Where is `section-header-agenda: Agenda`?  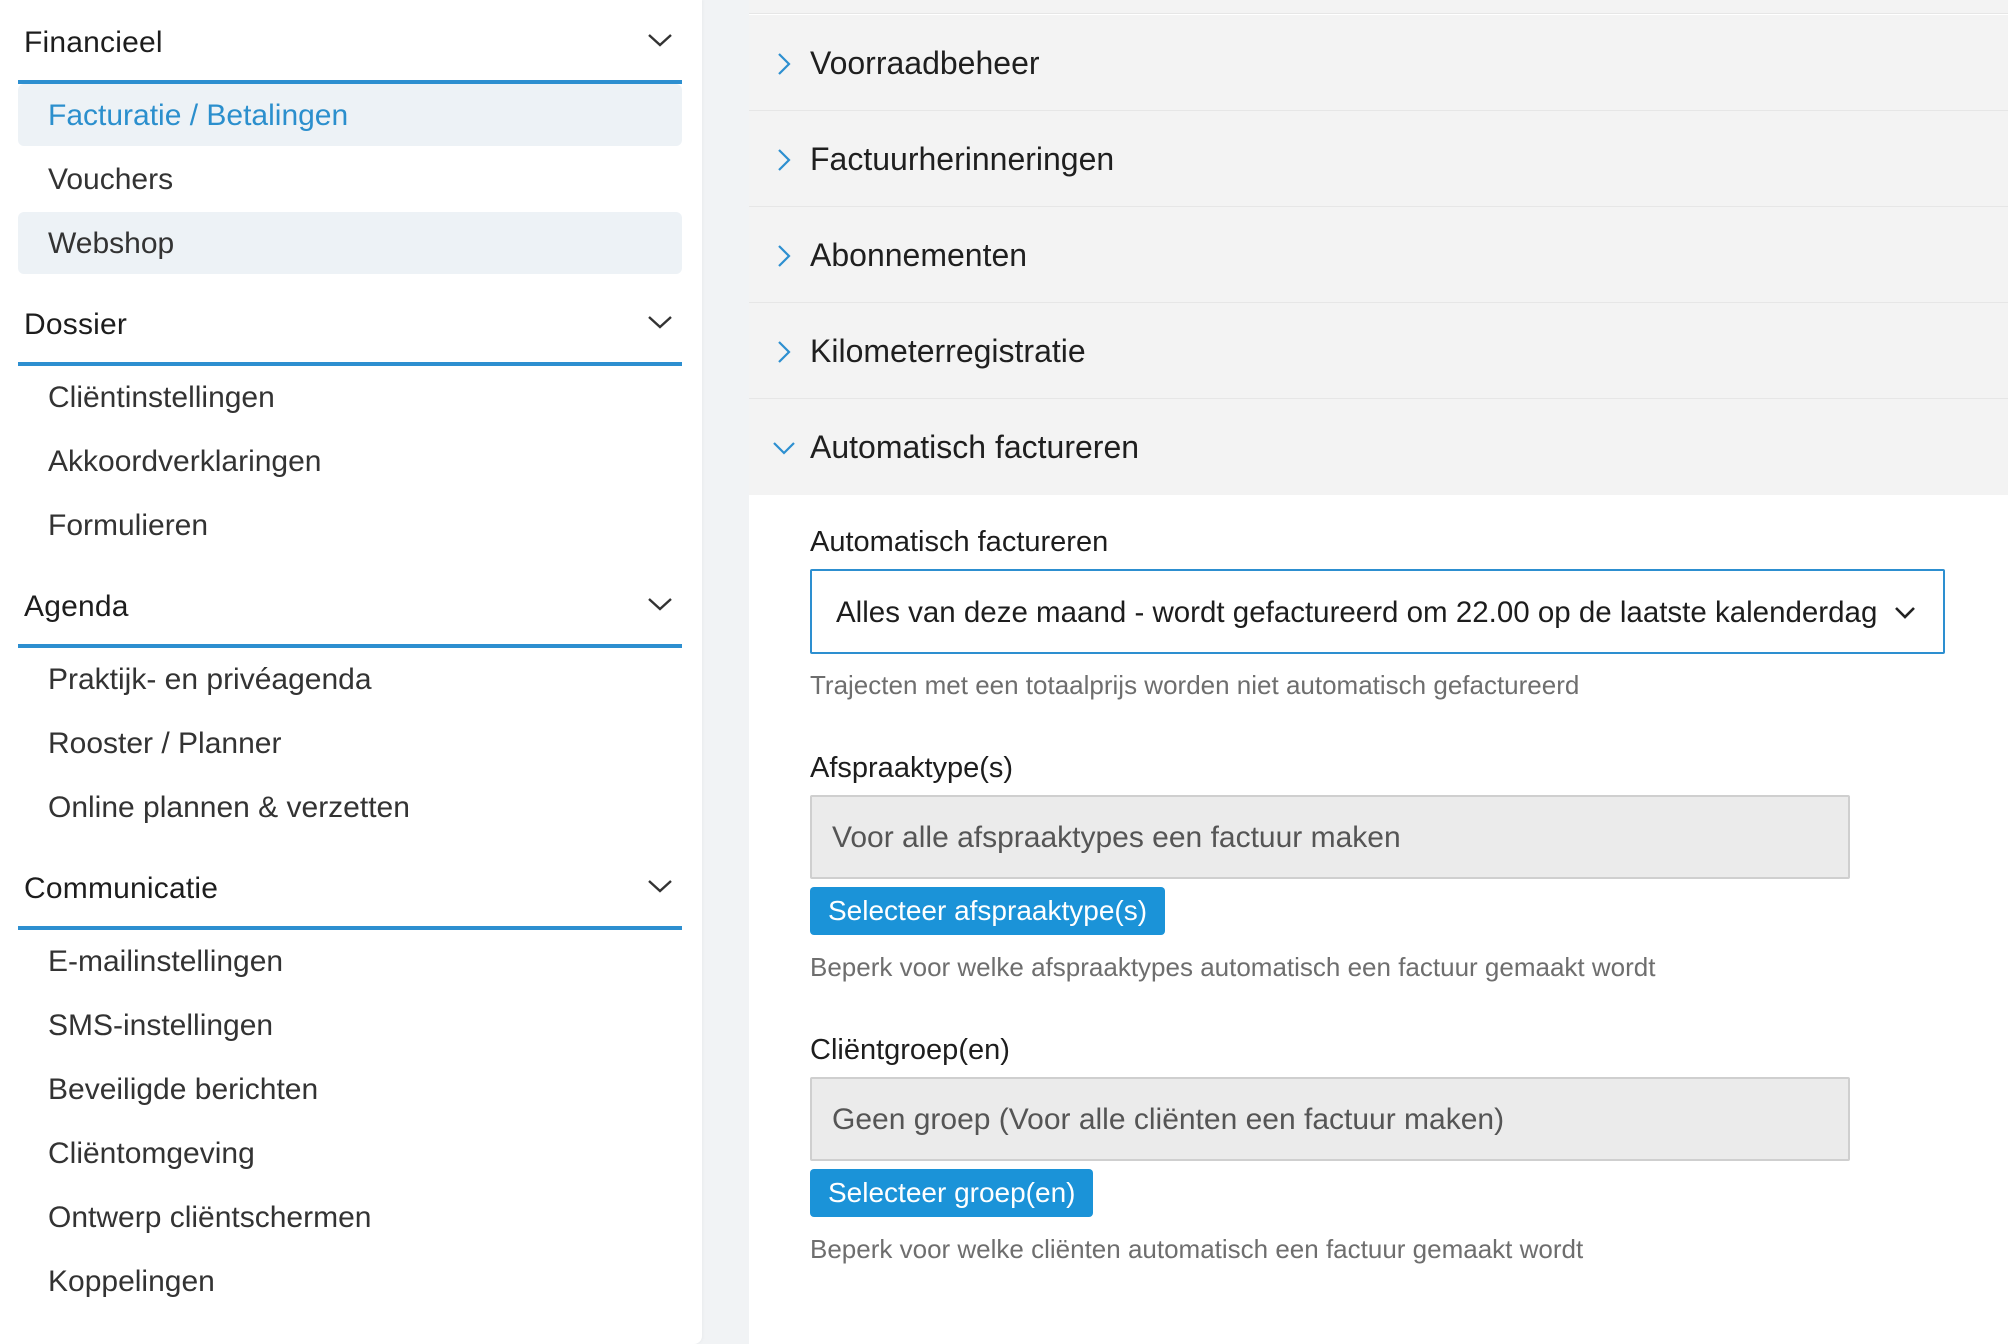 section-header-agenda: Agenda is located at coordinates (350, 606).